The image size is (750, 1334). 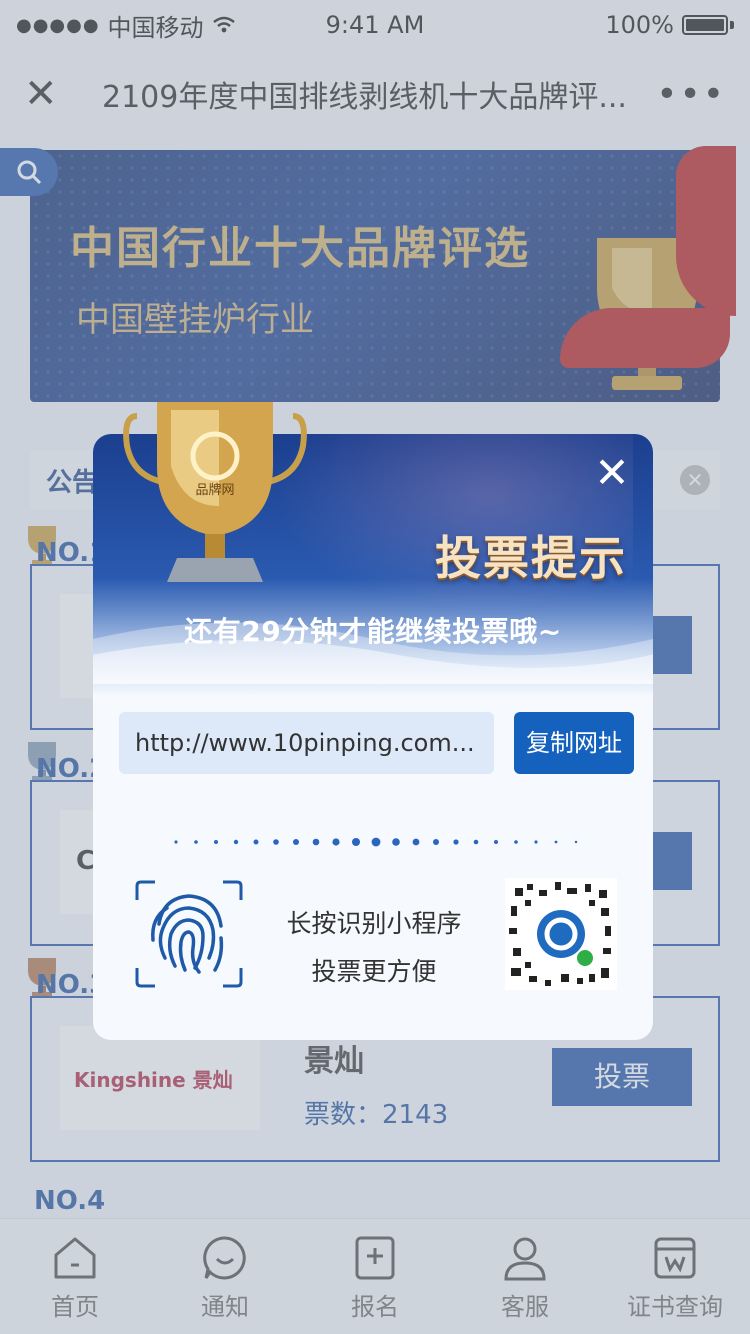 What do you see at coordinates (189, 934) in the screenshot?
I see `fingerprint-icon` at bounding box center [189, 934].